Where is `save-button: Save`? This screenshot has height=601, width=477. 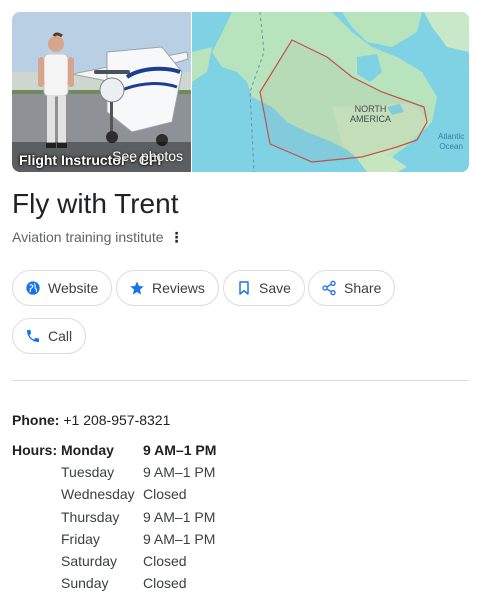
save-button: Save is located at coordinates (264, 288).